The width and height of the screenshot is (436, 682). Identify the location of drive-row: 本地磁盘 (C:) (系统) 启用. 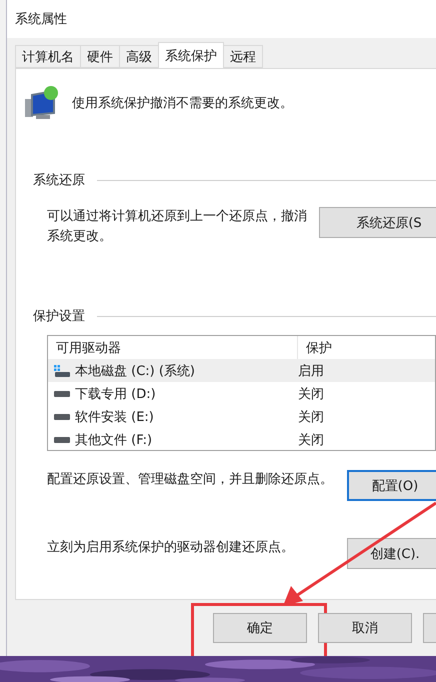
(241, 370).